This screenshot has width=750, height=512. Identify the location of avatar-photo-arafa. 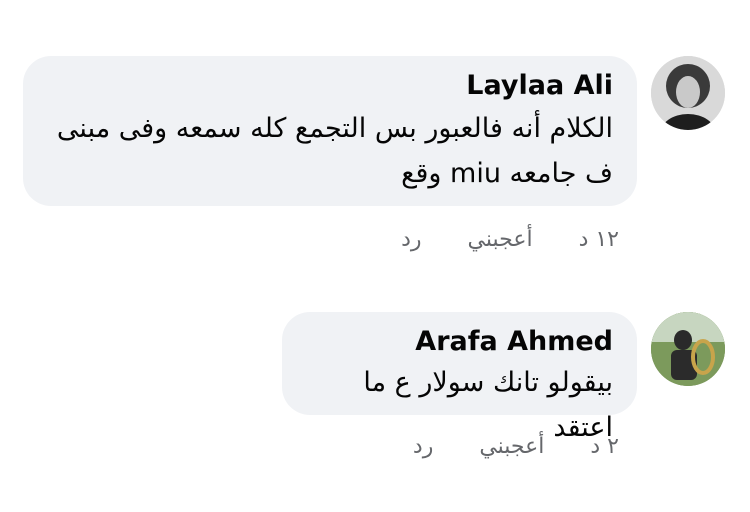
(688, 349).